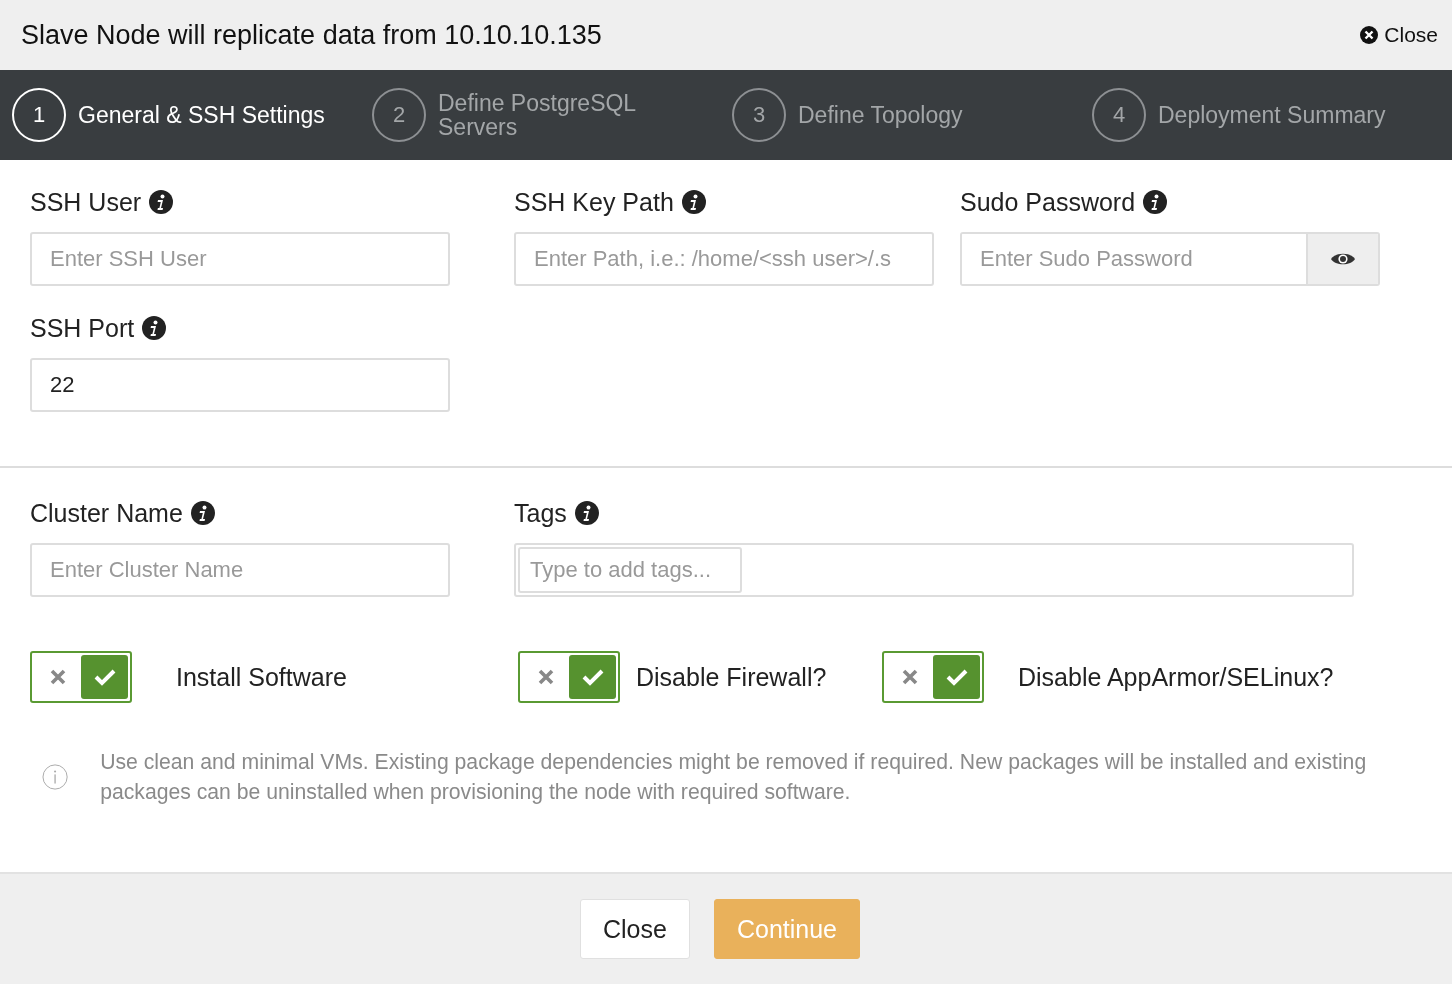 This screenshot has height=984, width=1452. What do you see at coordinates (1170, 259) in the screenshot?
I see `password-field: Enter Sudo Password` at bounding box center [1170, 259].